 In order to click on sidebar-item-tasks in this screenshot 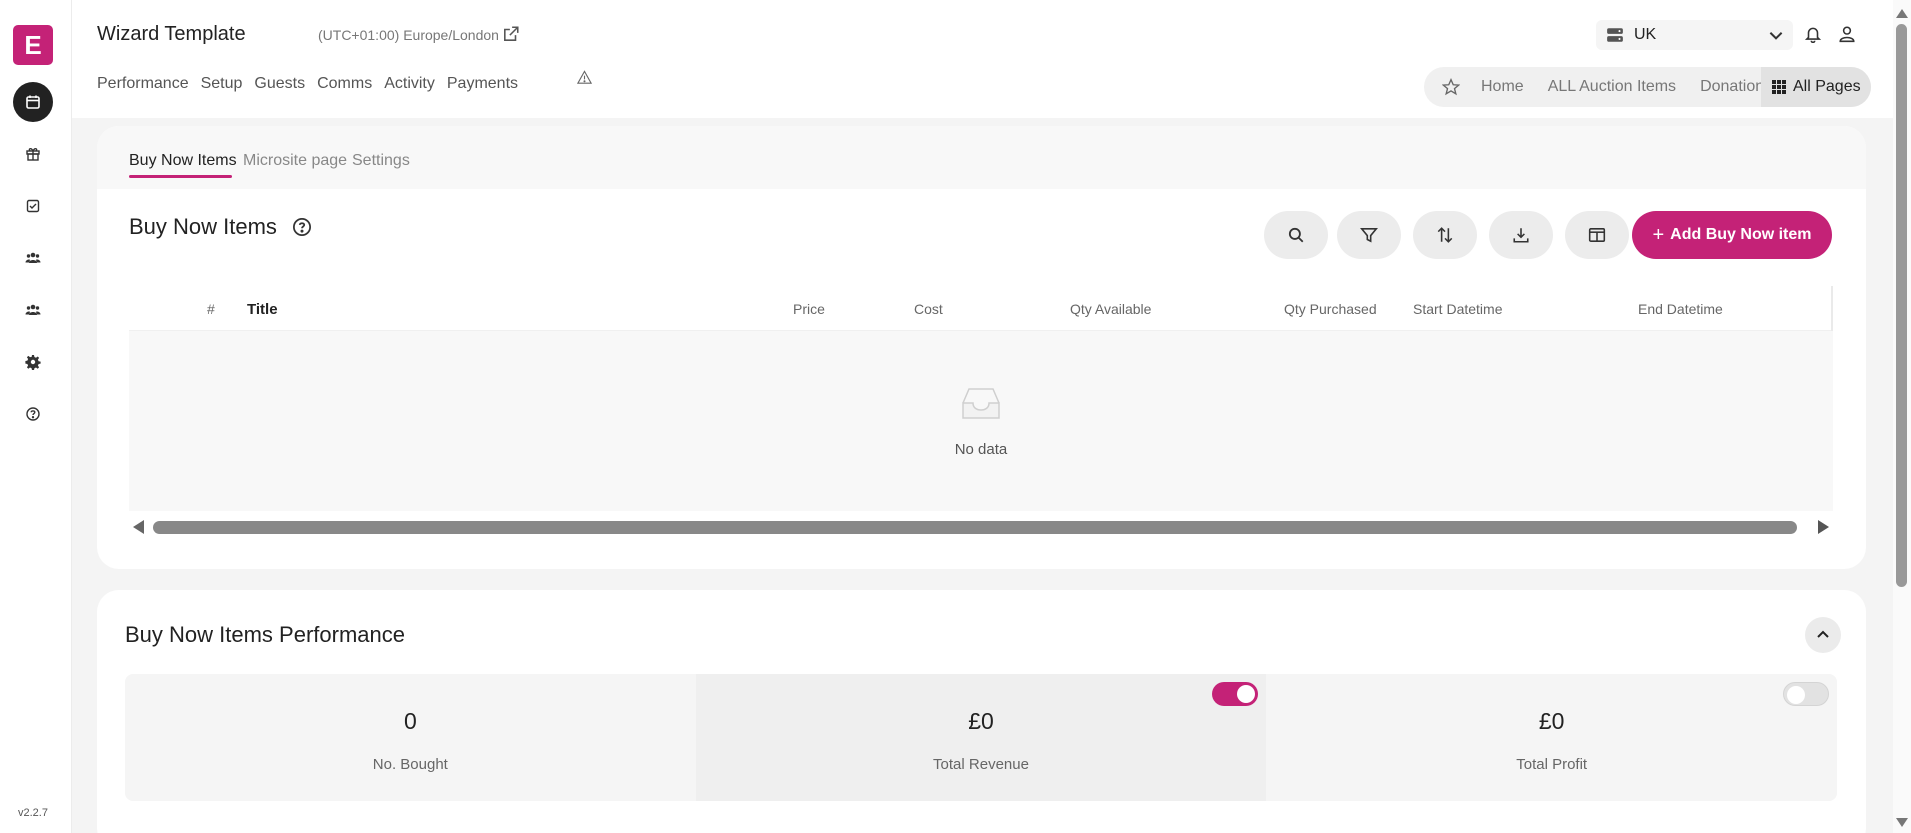, I will do `click(33, 206)`.